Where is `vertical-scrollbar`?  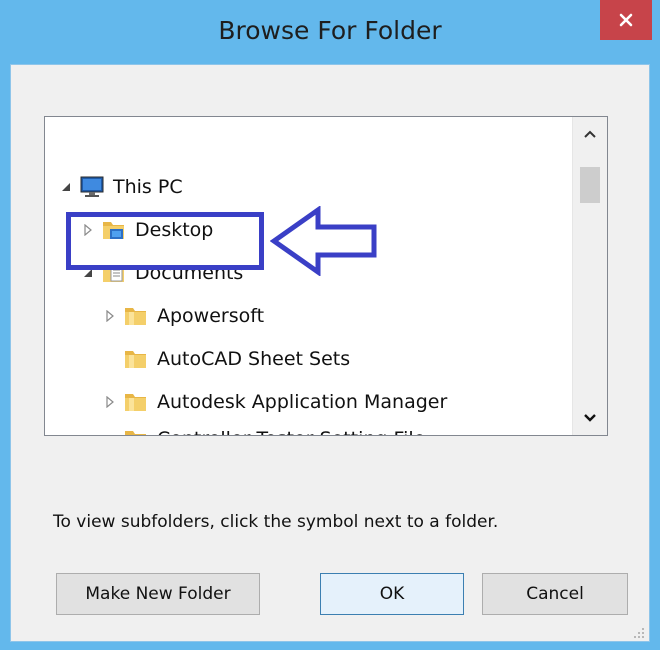 vertical-scrollbar is located at coordinates (589, 276).